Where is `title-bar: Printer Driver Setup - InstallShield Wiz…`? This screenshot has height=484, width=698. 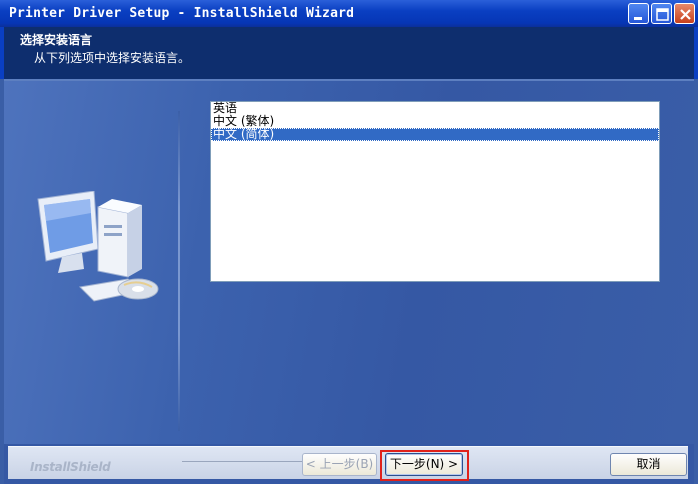
title-bar: Printer Driver Setup - InstallShield Wiz… is located at coordinates (349, 13).